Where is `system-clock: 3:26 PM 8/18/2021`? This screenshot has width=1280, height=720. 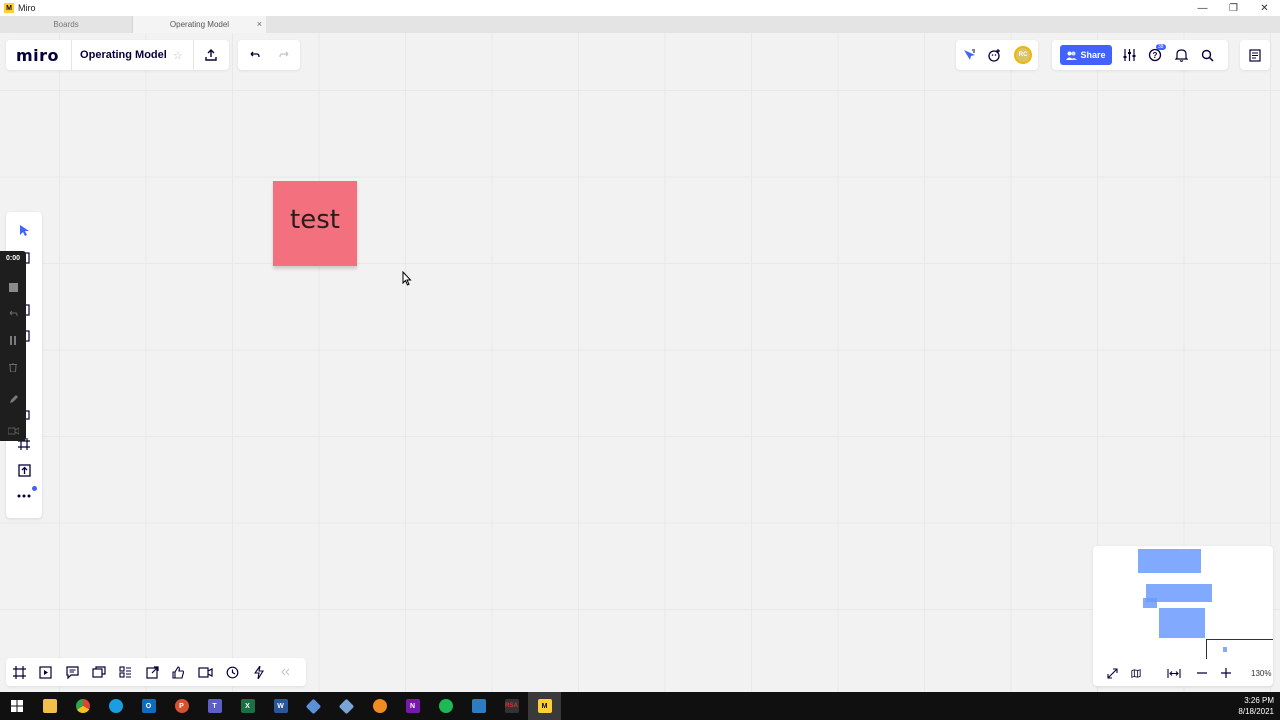 system-clock: 3:26 PM 8/18/2021 is located at coordinates (1256, 706).